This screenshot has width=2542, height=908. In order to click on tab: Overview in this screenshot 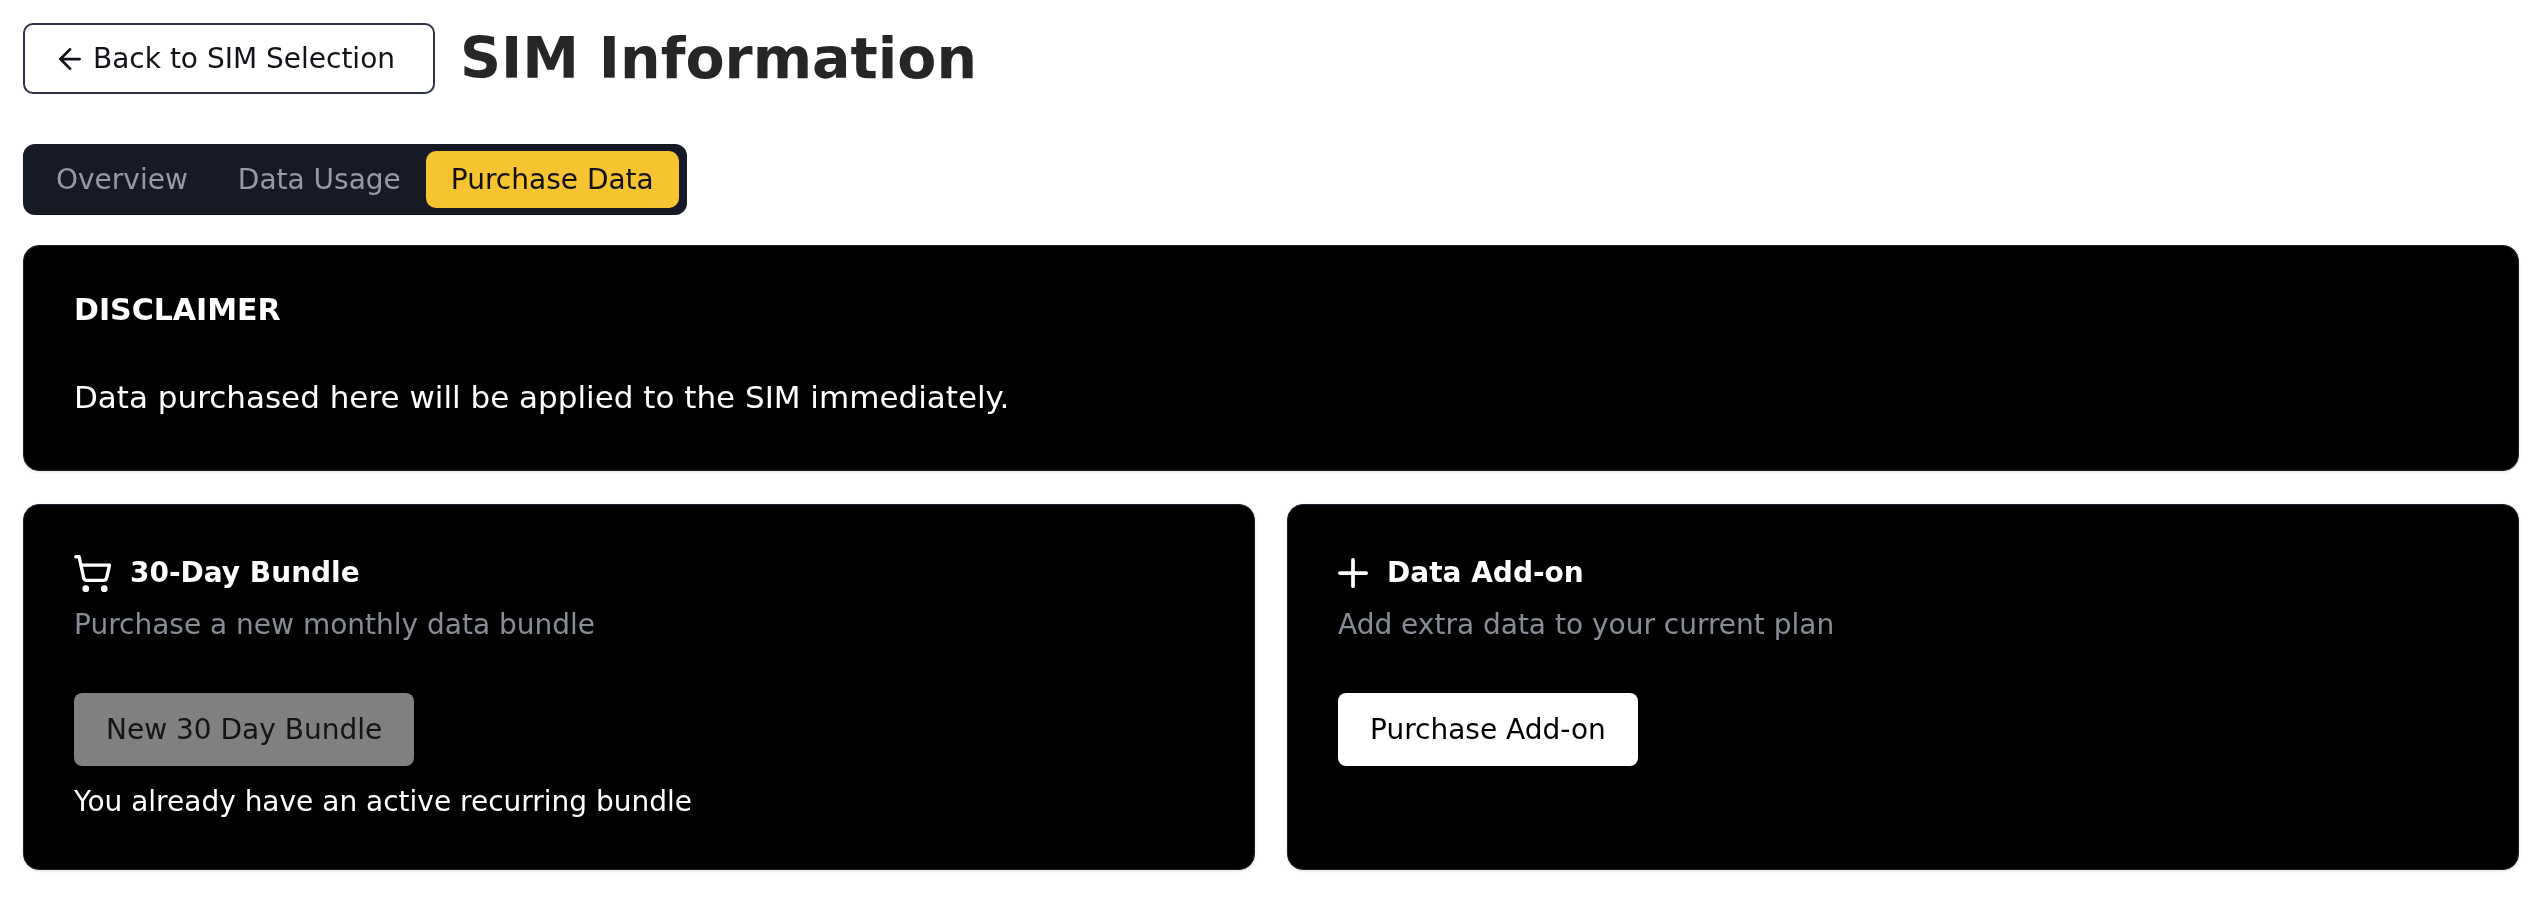, I will do `click(122, 179)`.